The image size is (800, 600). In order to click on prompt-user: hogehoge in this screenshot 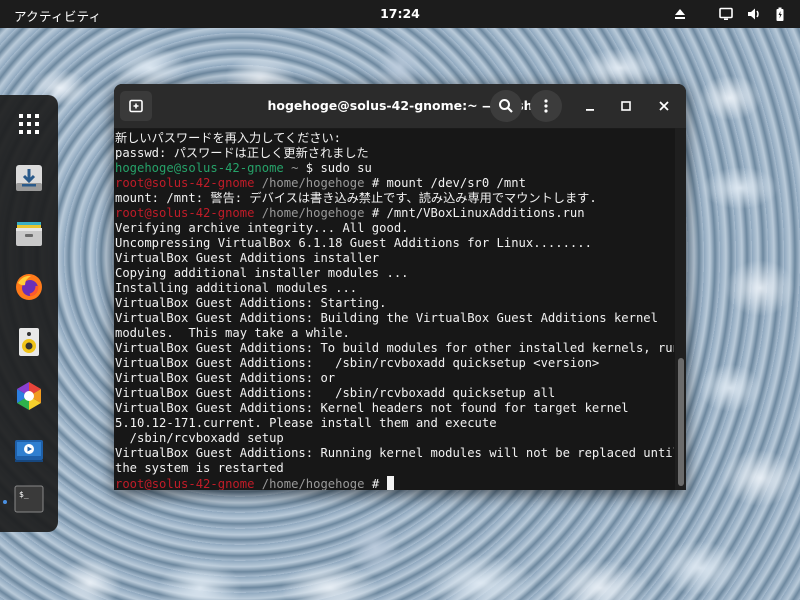, I will do `click(144, 168)`.